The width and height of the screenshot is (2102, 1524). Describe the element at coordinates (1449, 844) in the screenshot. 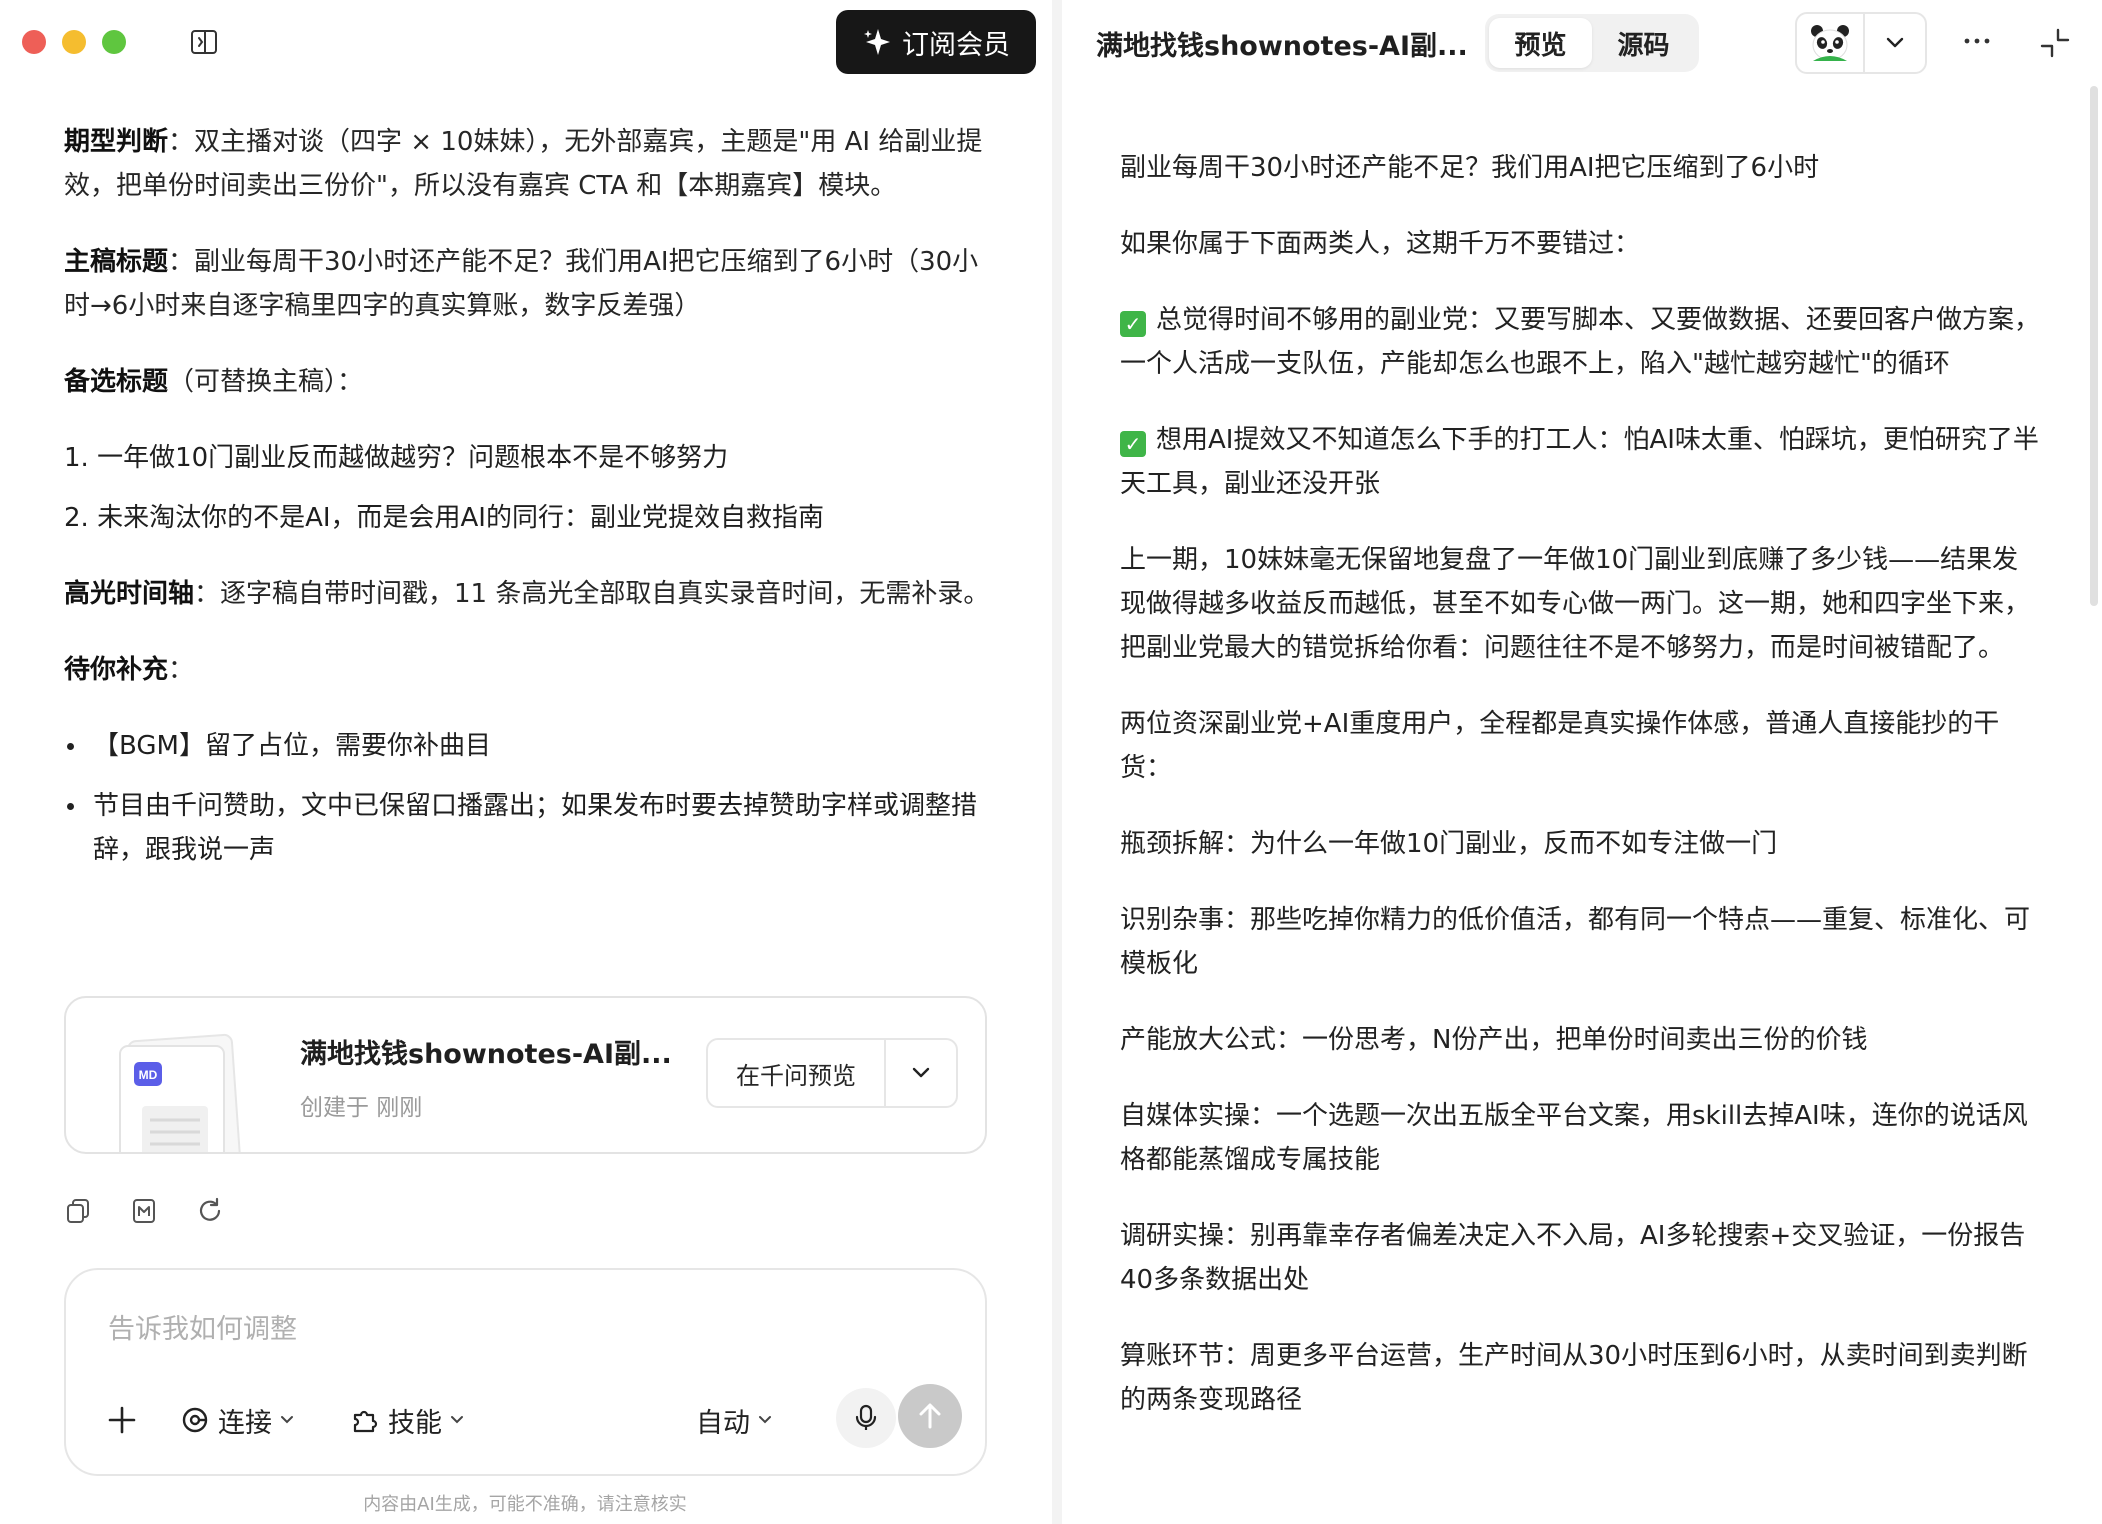

I see `preview-paragraph: 瓶颈拆解：为什么一年做10门副业，反而不如专注做一门` at that location.